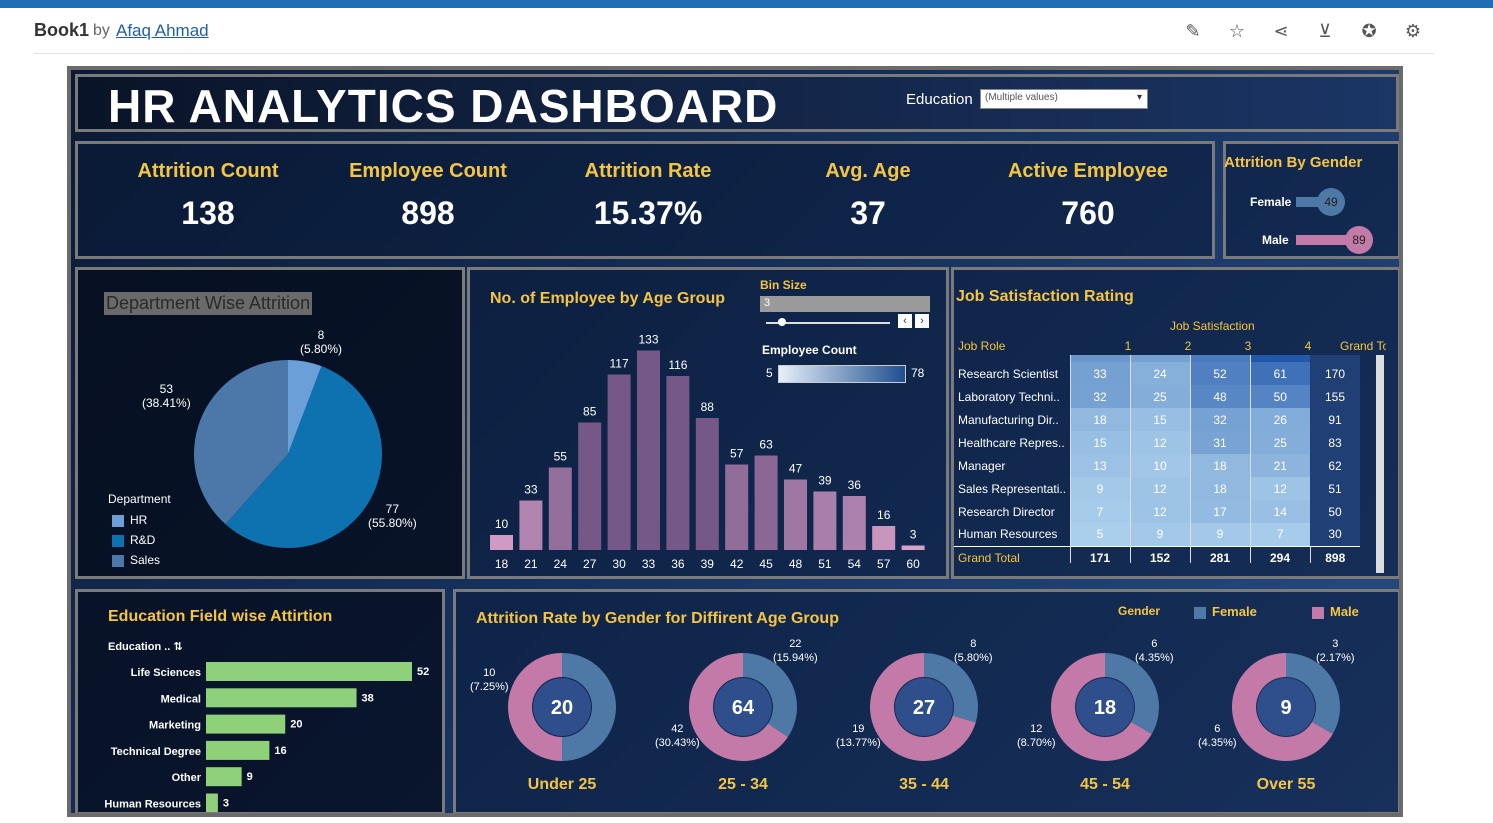 This screenshot has height=823, width=1493. Describe the element at coordinates (443, 106) in the screenshot. I see `dashboard-title: HR ANALYTICS DASHBOARD` at that location.